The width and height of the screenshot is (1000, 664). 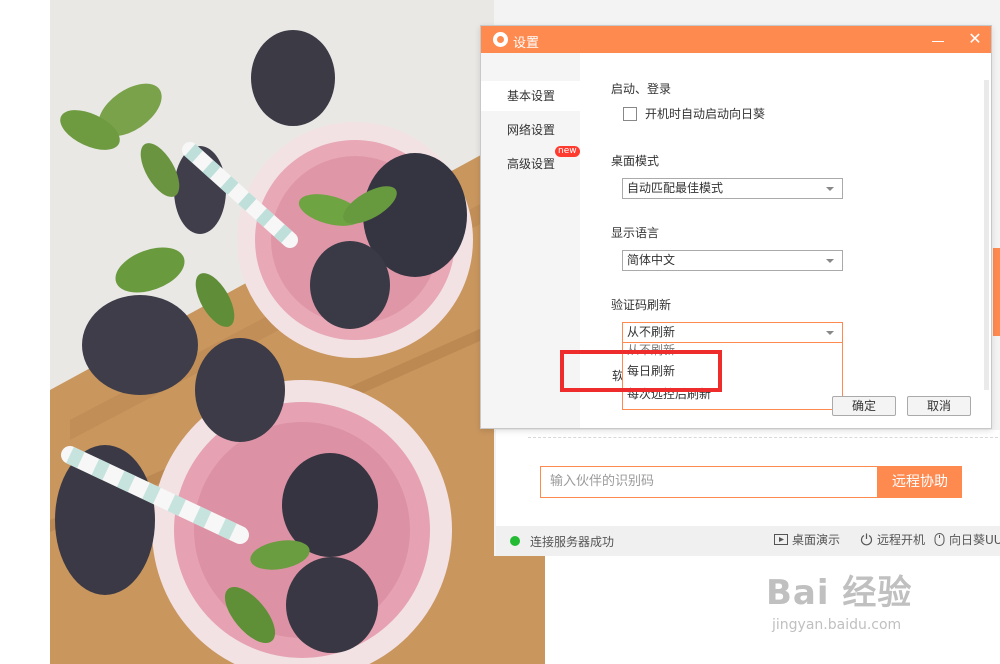 What do you see at coordinates (920, 482) in the screenshot?
I see `remote-assist-button: 远程协助` at bounding box center [920, 482].